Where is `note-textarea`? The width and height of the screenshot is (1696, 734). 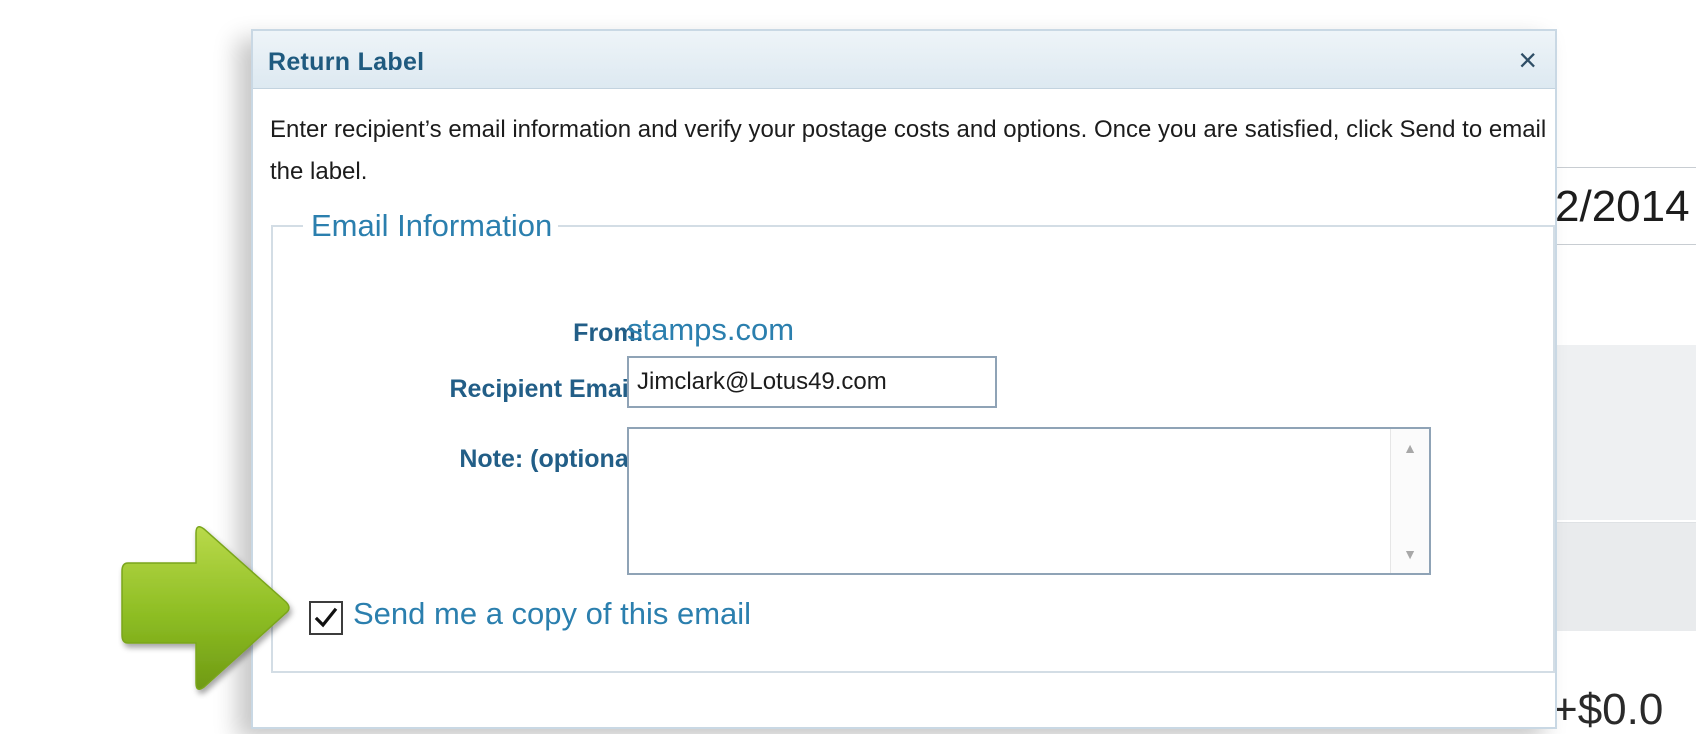
note-textarea is located at coordinates (1010, 501).